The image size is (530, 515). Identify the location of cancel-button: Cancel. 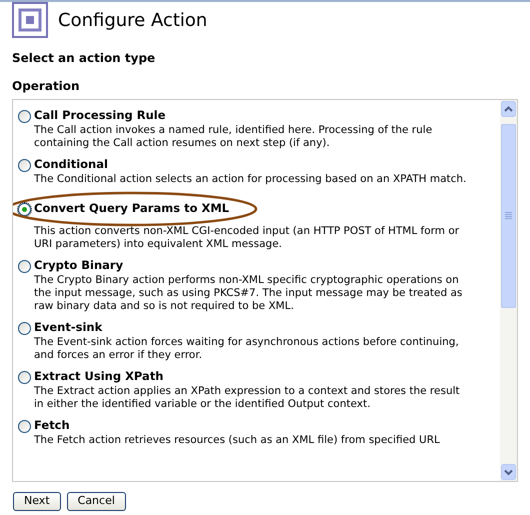
(96, 501).